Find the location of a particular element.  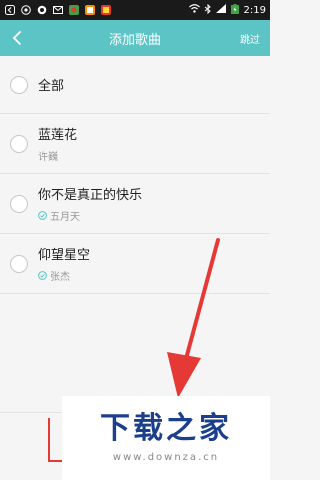

watermark: 下载之家 www.downza.cn is located at coordinates (166, 438).